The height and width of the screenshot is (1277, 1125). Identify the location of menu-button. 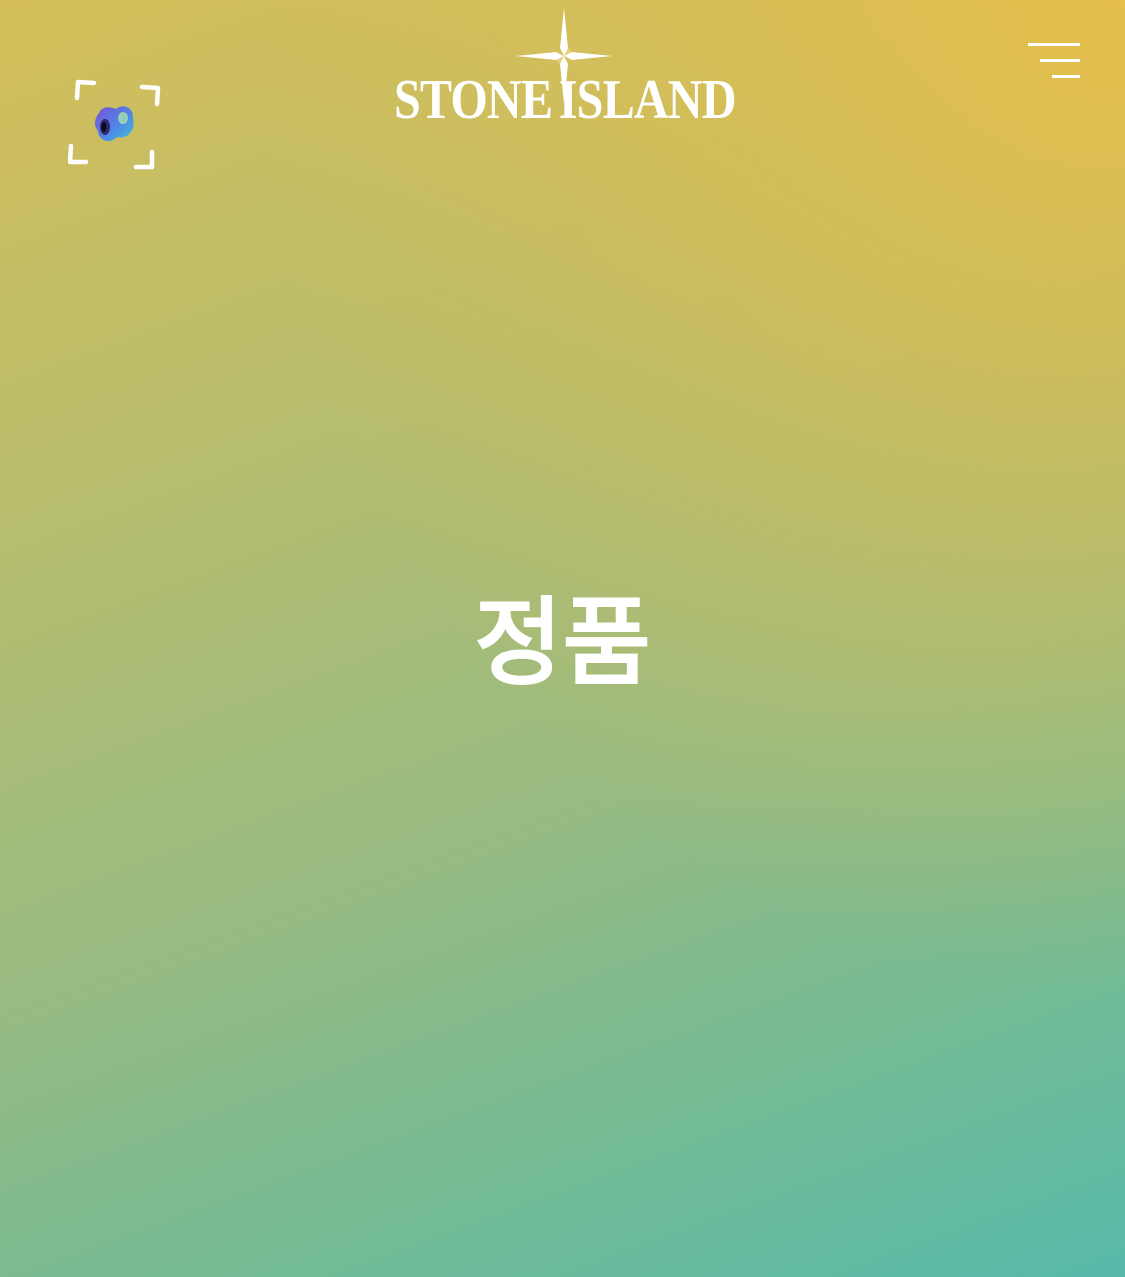
(1053, 62).